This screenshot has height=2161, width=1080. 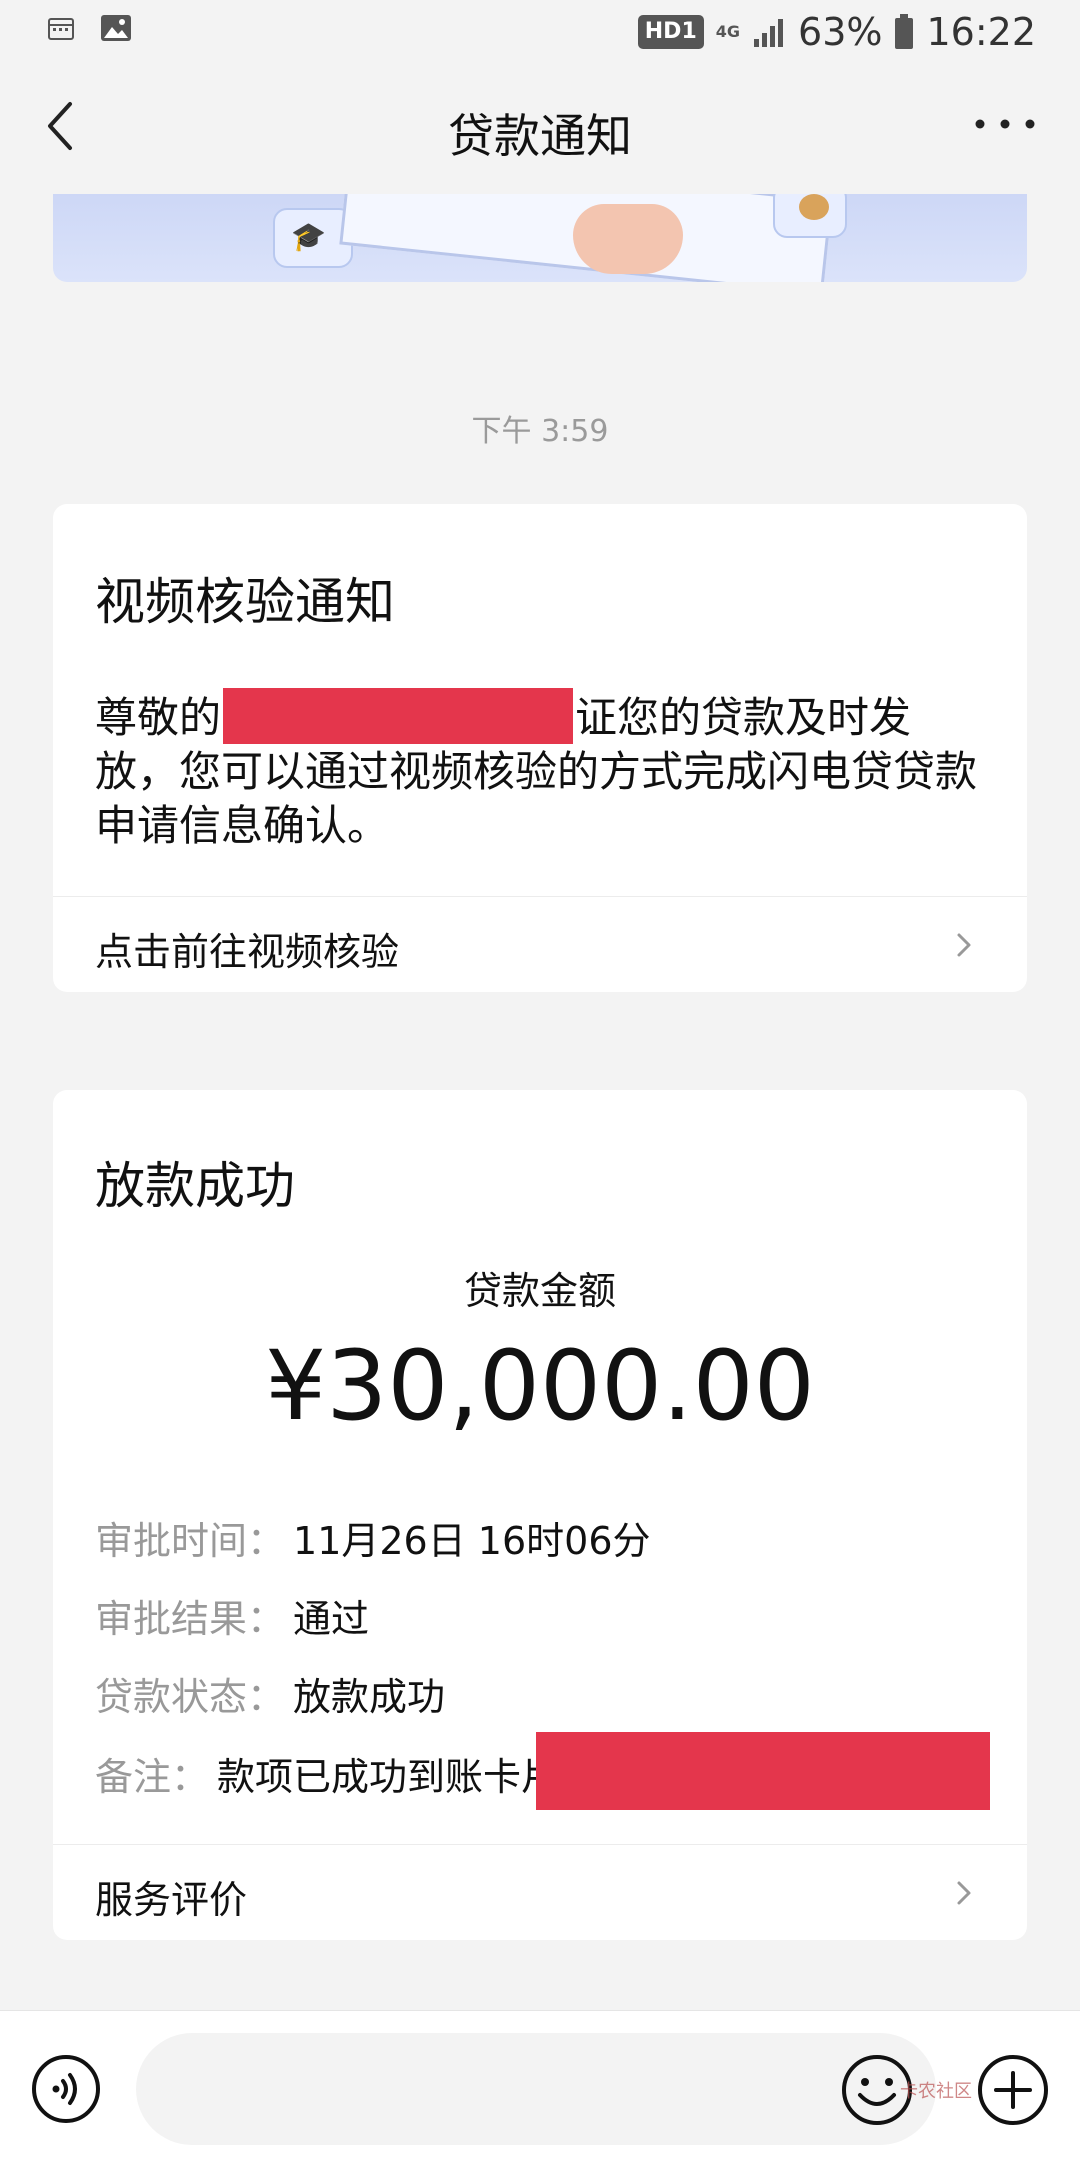 I want to click on detail-row-approval-time: 审批时间： 11月26日 16时06分, so click(x=373, y=1537).